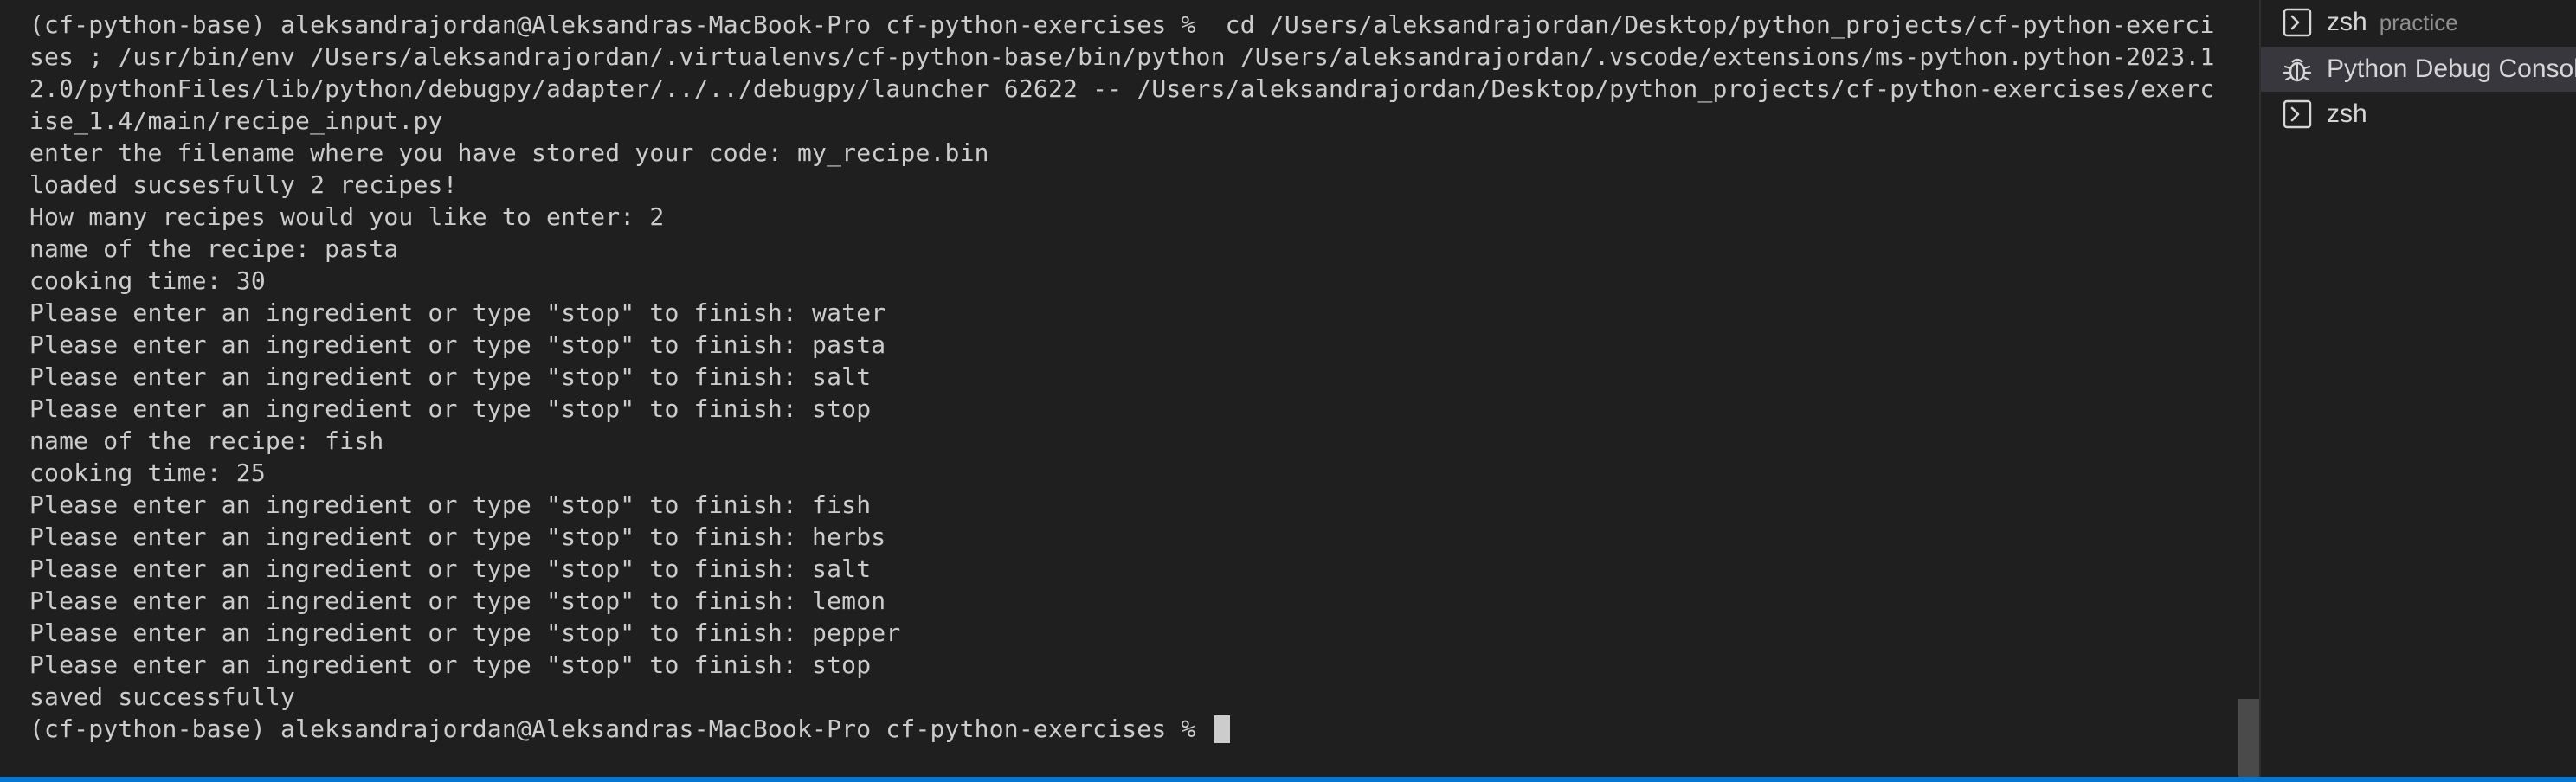  I want to click on terminal-line: cooking time: 30, so click(147, 280).